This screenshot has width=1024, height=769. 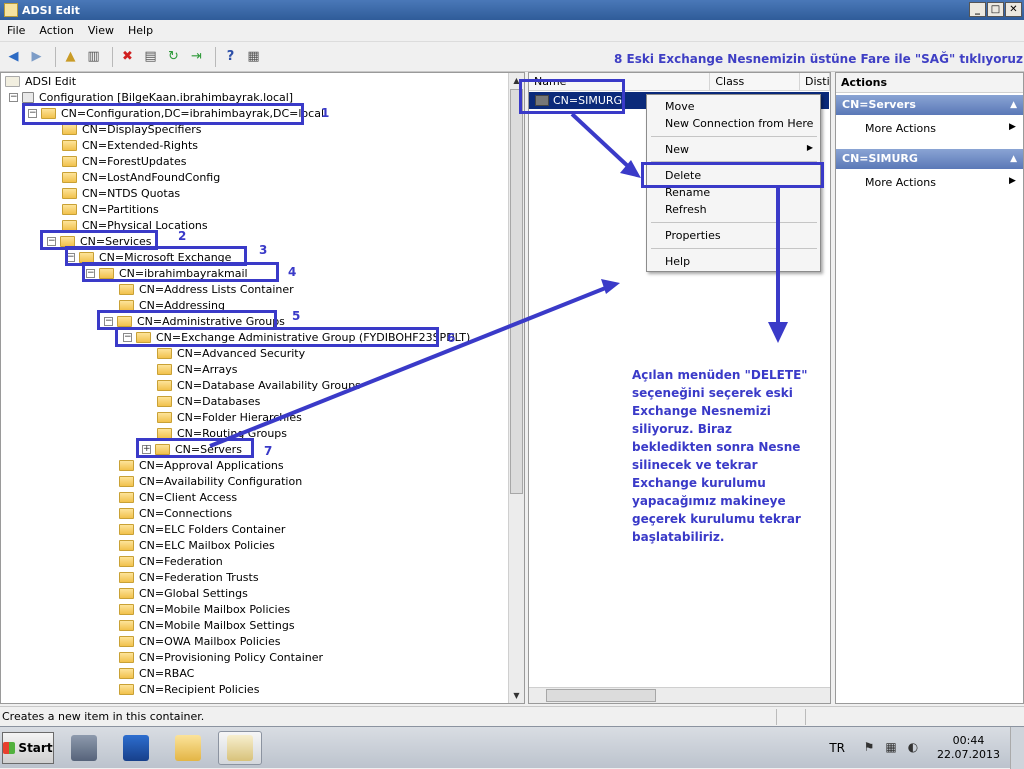 I want to click on step-number-7: 7, so click(x=268, y=451).